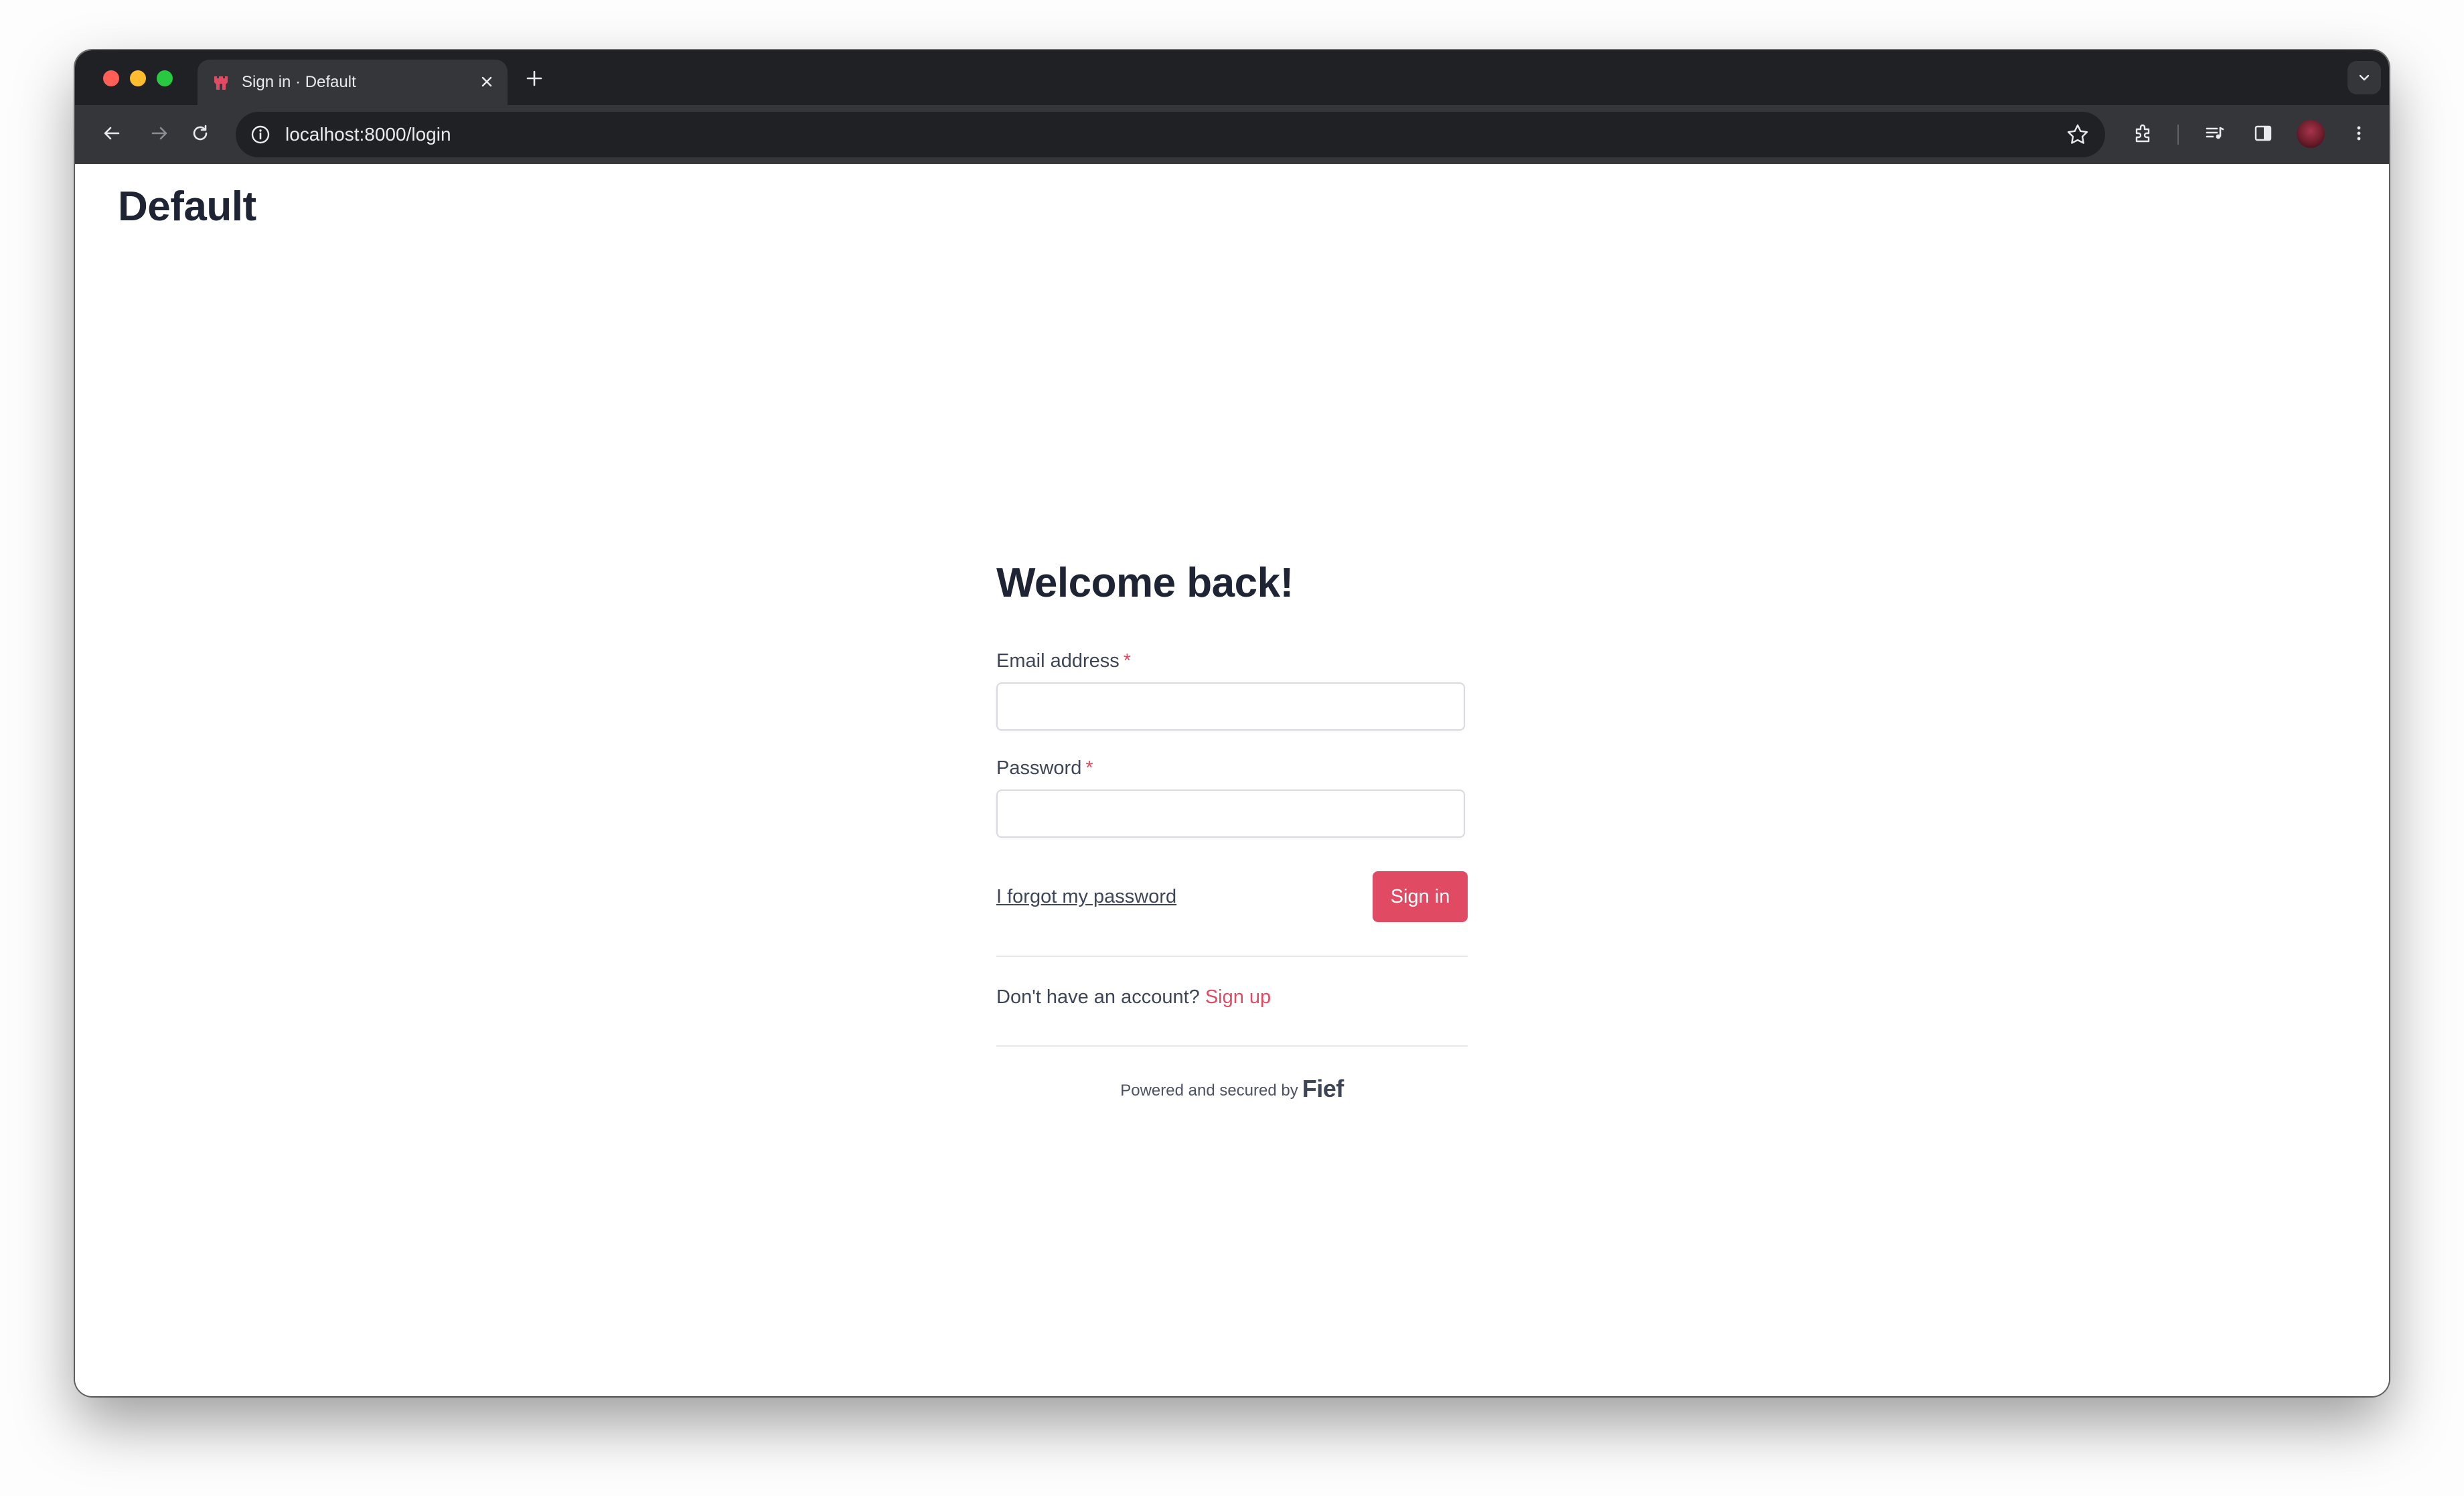 Image resolution: width=2464 pixels, height=1496 pixels. I want to click on page-title: Welcome back!, so click(1145, 583).